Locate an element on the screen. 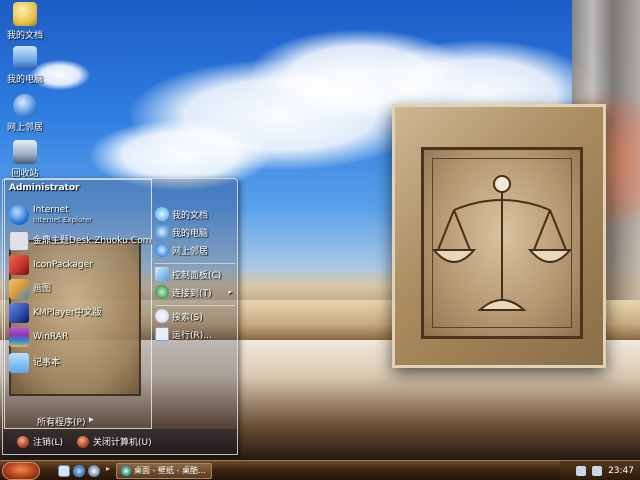 This screenshot has height=480, width=640. start-right-network: 网上邻居 is located at coordinates (181, 250).